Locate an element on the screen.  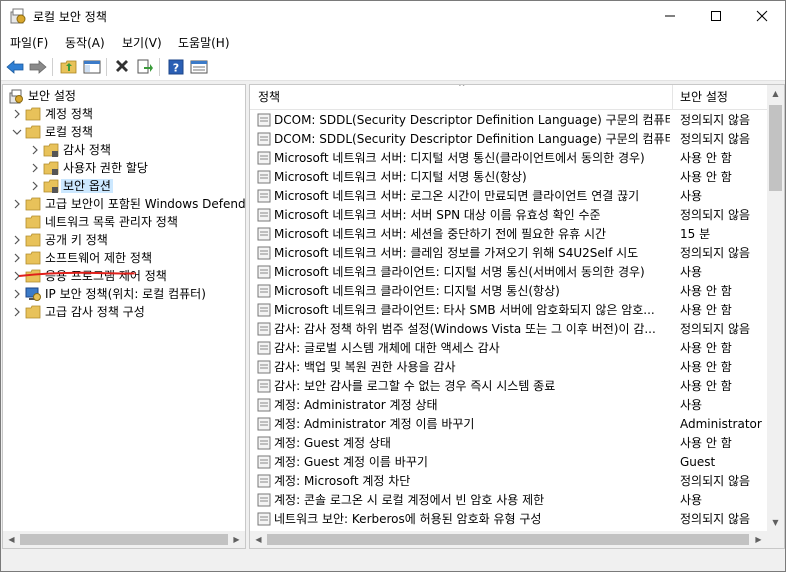
policy-row: Microsoft 네트워크 서버: 디지털 서명 통신(항상) 사용 안 함 is located at coordinates (509, 177).